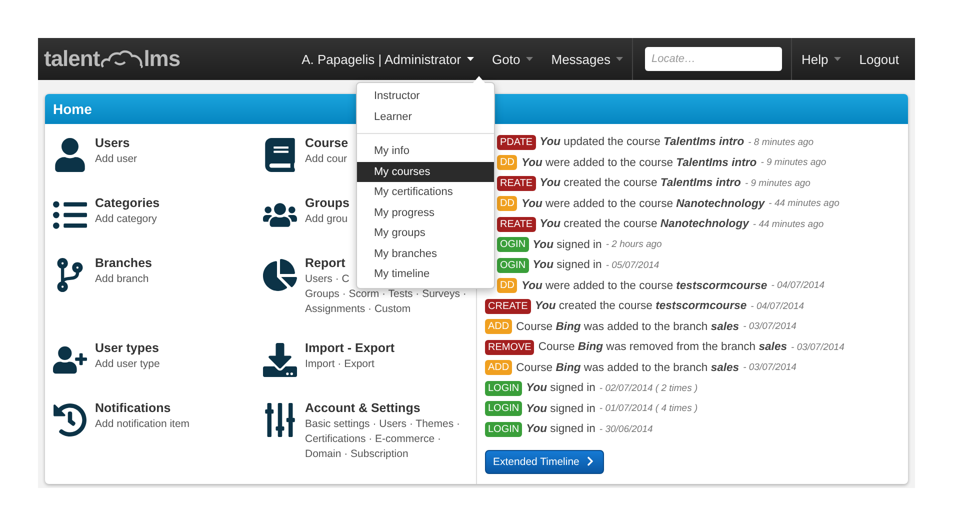 The height and width of the screenshot is (530, 960). Describe the element at coordinates (127, 203) in the screenshot. I see `section-title: Categories` at that location.